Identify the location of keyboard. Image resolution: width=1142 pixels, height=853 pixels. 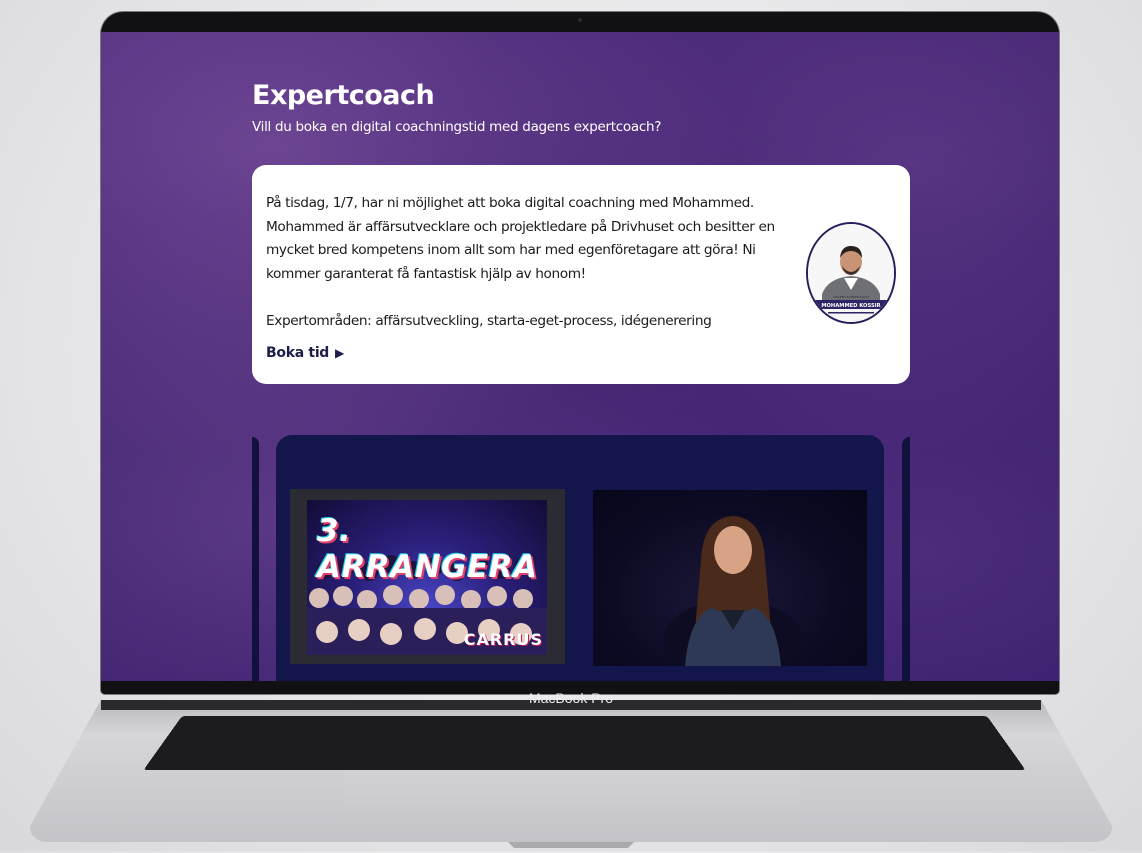
(584, 743).